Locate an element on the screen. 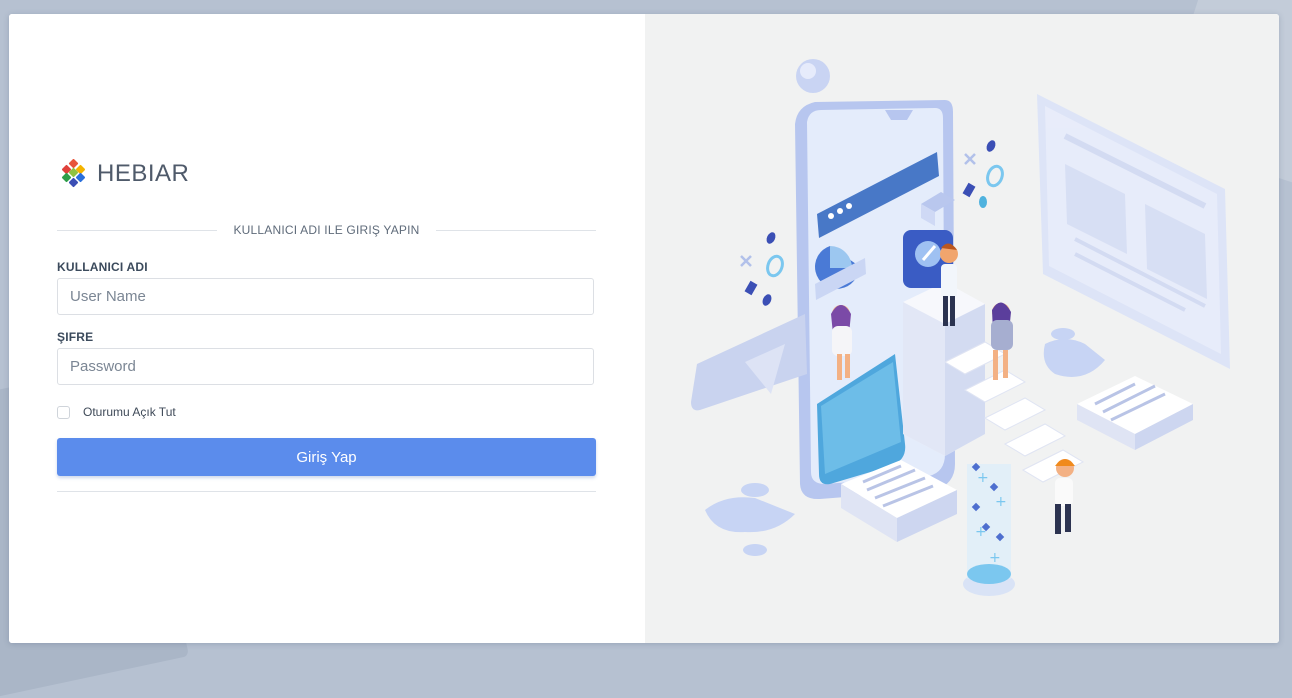  brand: HEBIAR is located at coordinates (124, 174).